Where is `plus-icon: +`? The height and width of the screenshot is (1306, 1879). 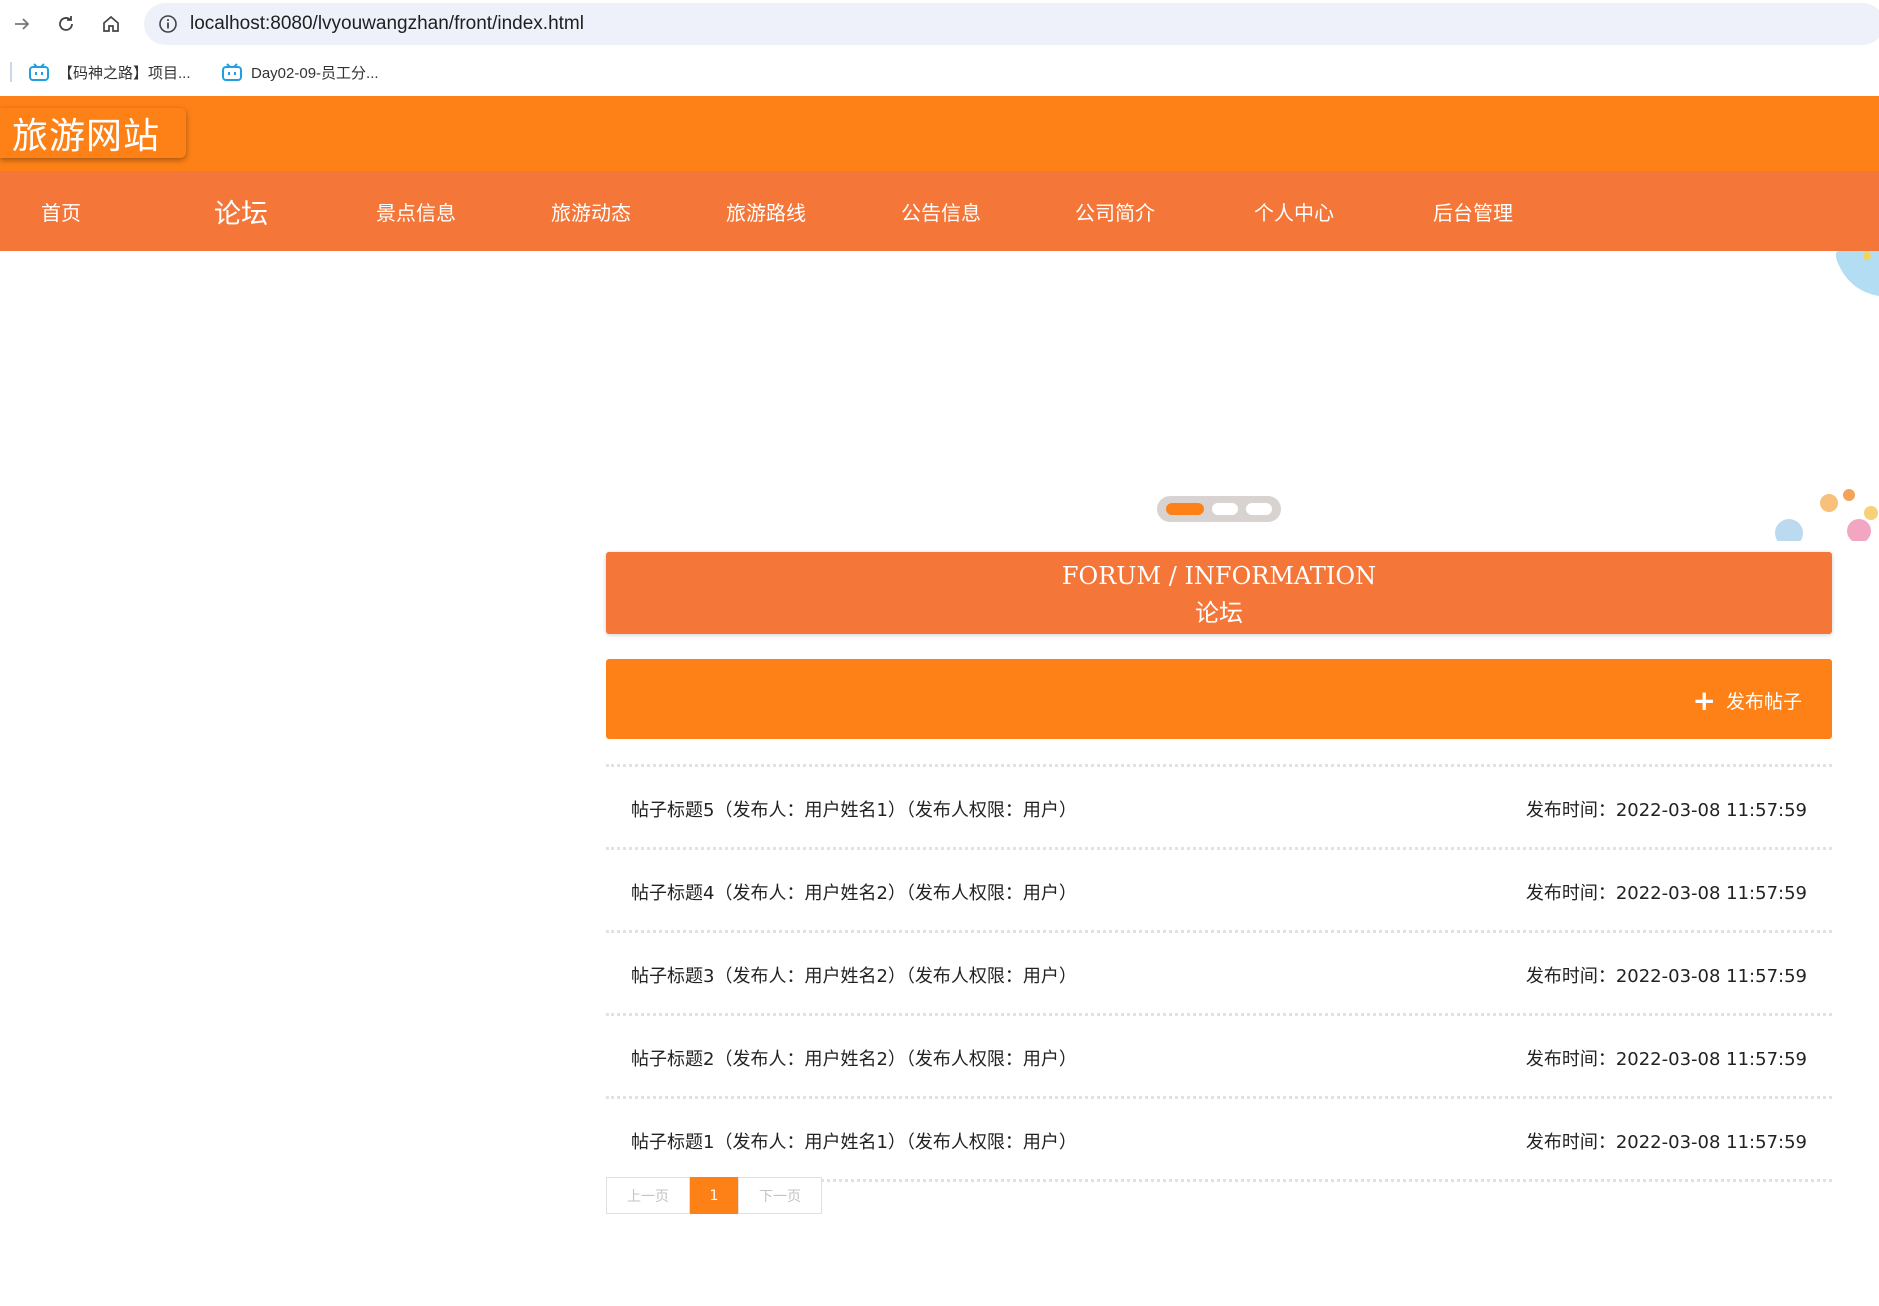 plus-icon: + is located at coordinates (1704, 700).